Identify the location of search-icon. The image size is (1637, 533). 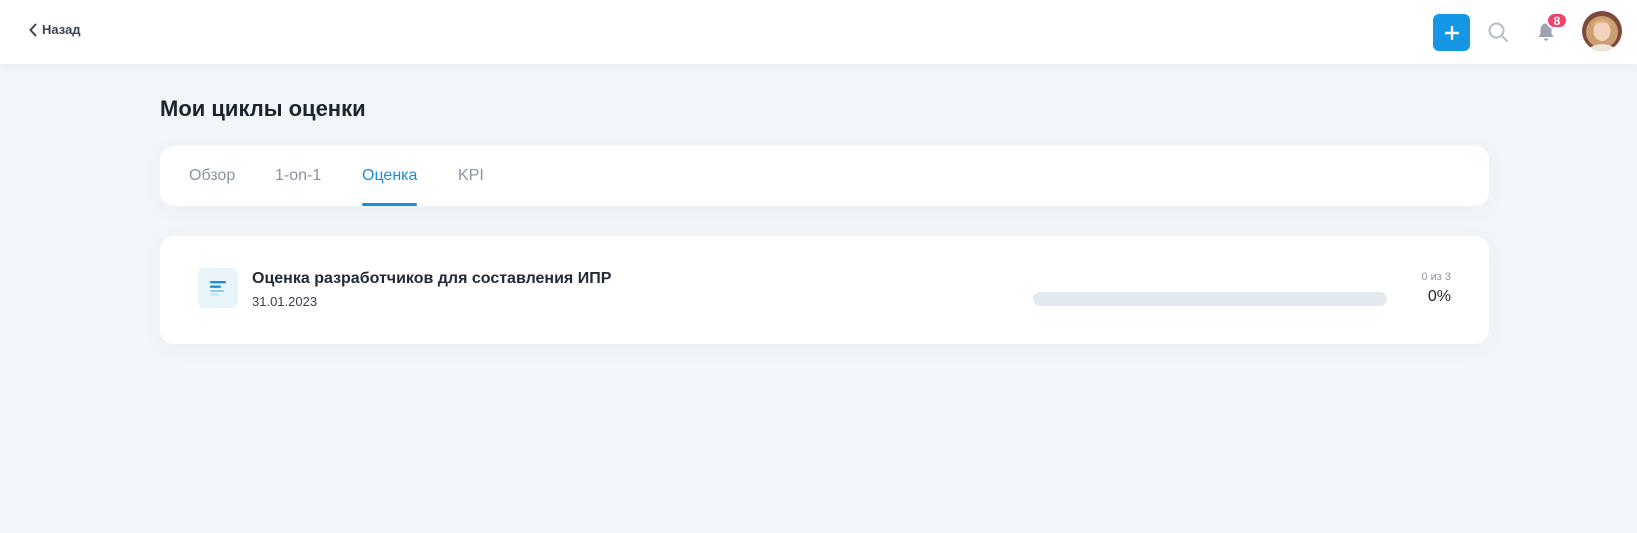
(1498, 32).